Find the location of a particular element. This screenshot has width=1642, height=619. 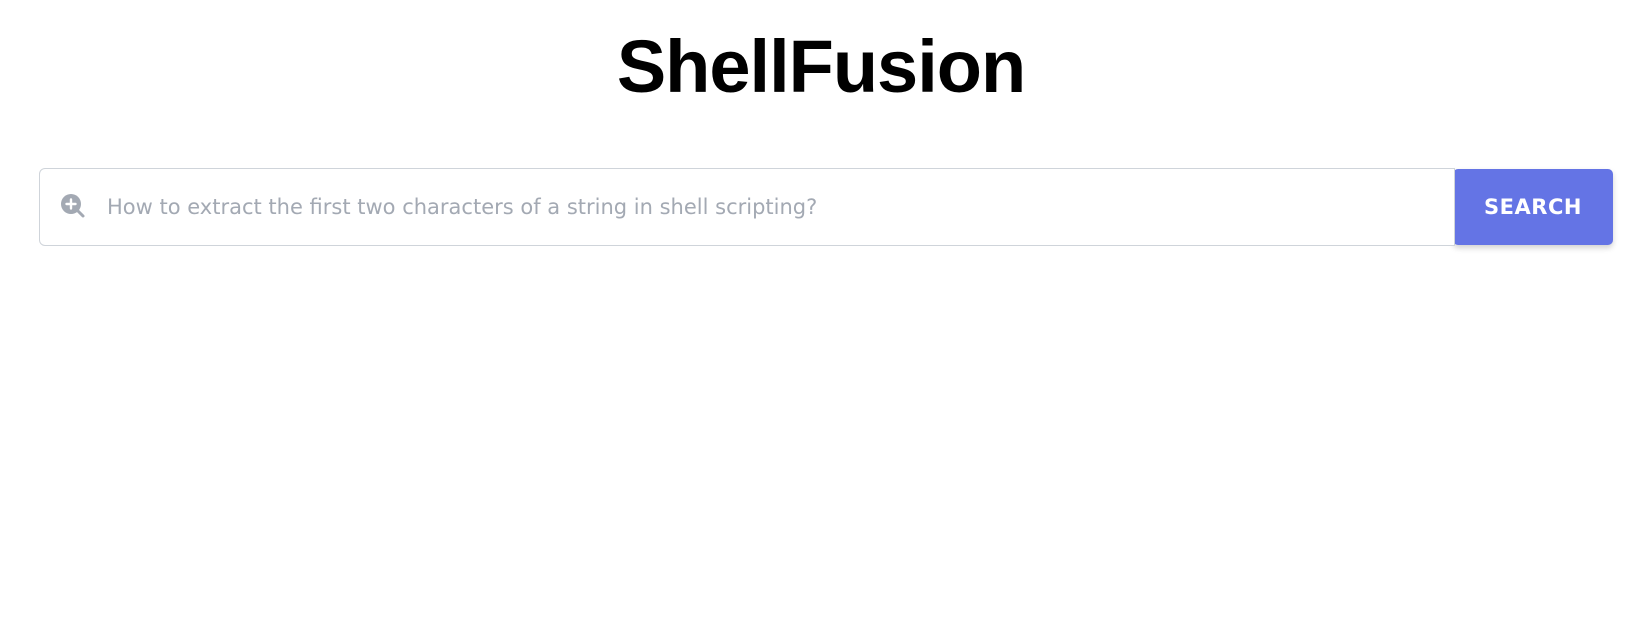

app-logo: ShellFusion is located at coordinates (821, 66).